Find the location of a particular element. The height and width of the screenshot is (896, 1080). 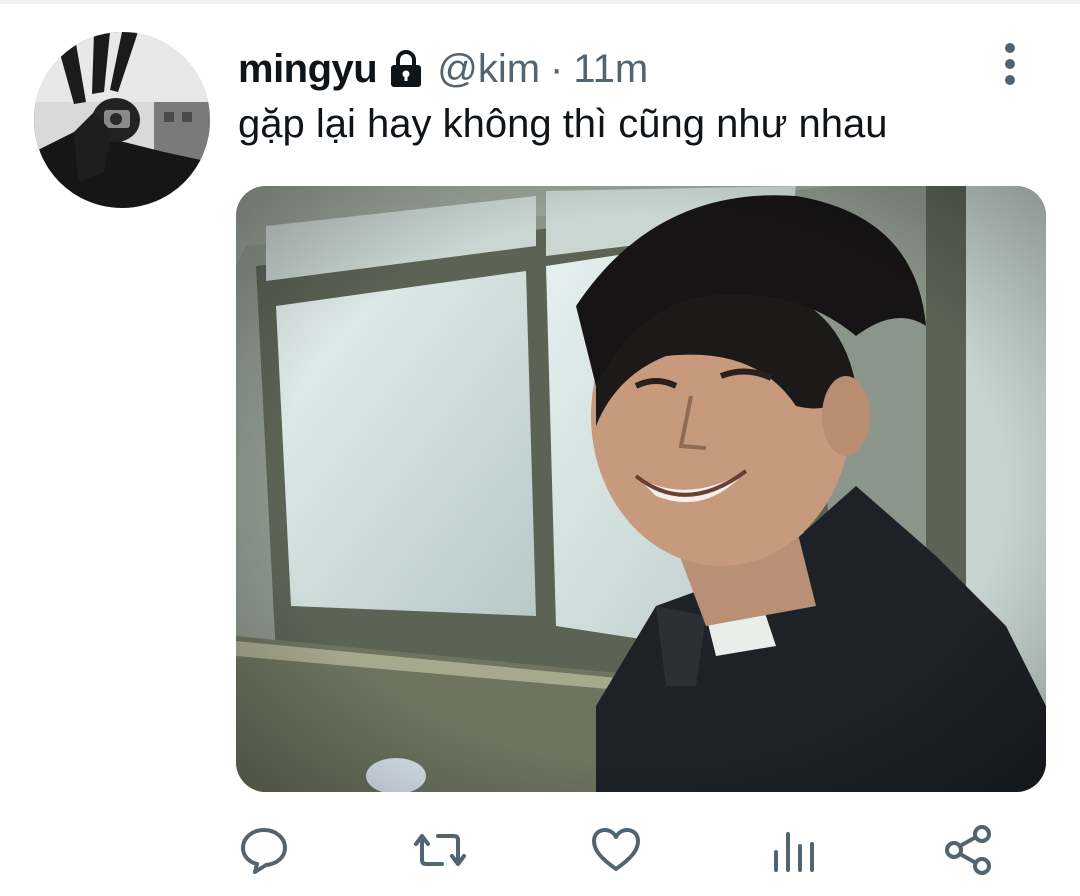

reply-button is located at coordinates (264, 850).